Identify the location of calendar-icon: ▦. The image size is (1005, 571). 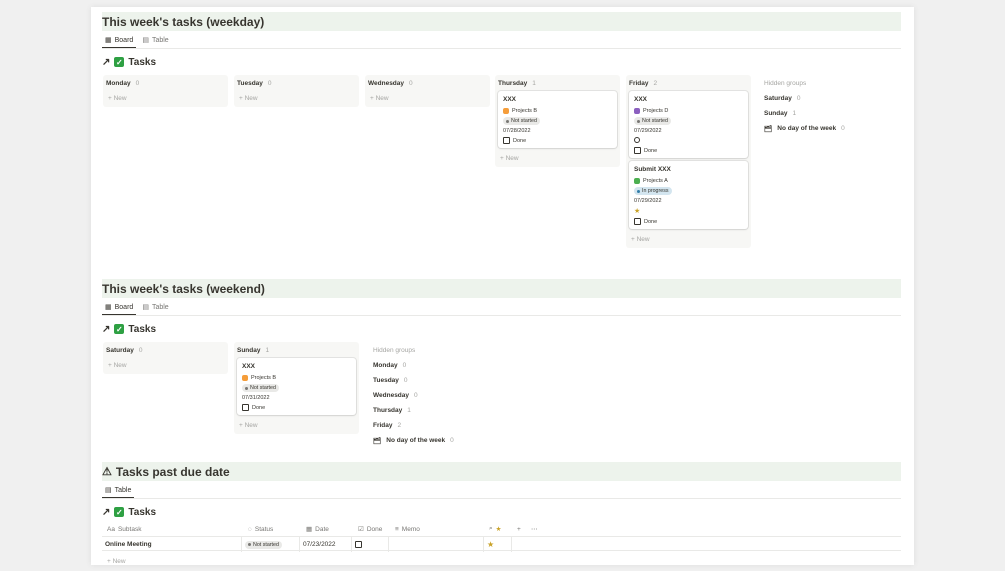
(309, 529).